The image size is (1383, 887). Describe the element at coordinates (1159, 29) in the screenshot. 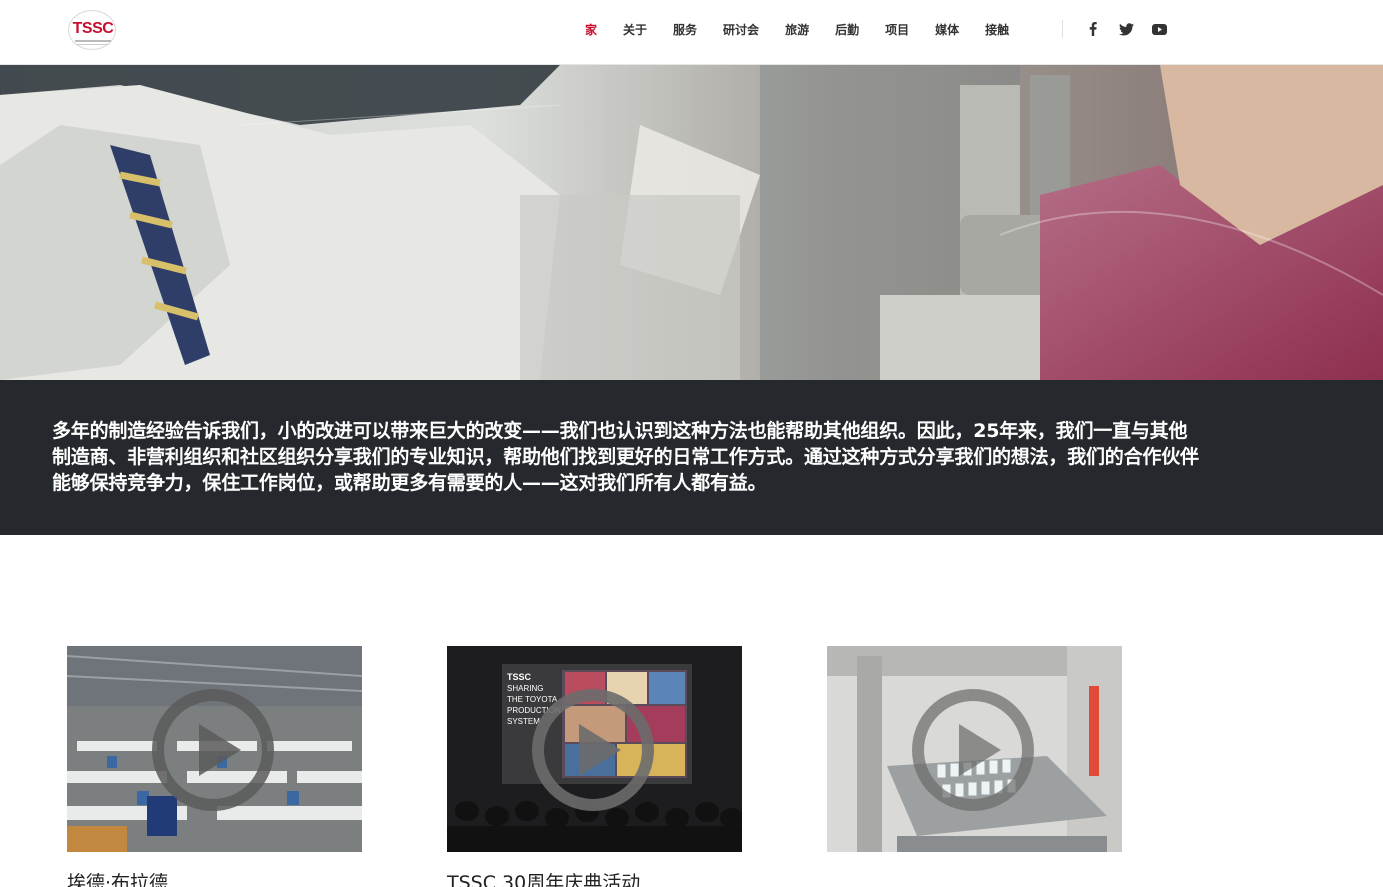

I see `youtube-icon` at that location.